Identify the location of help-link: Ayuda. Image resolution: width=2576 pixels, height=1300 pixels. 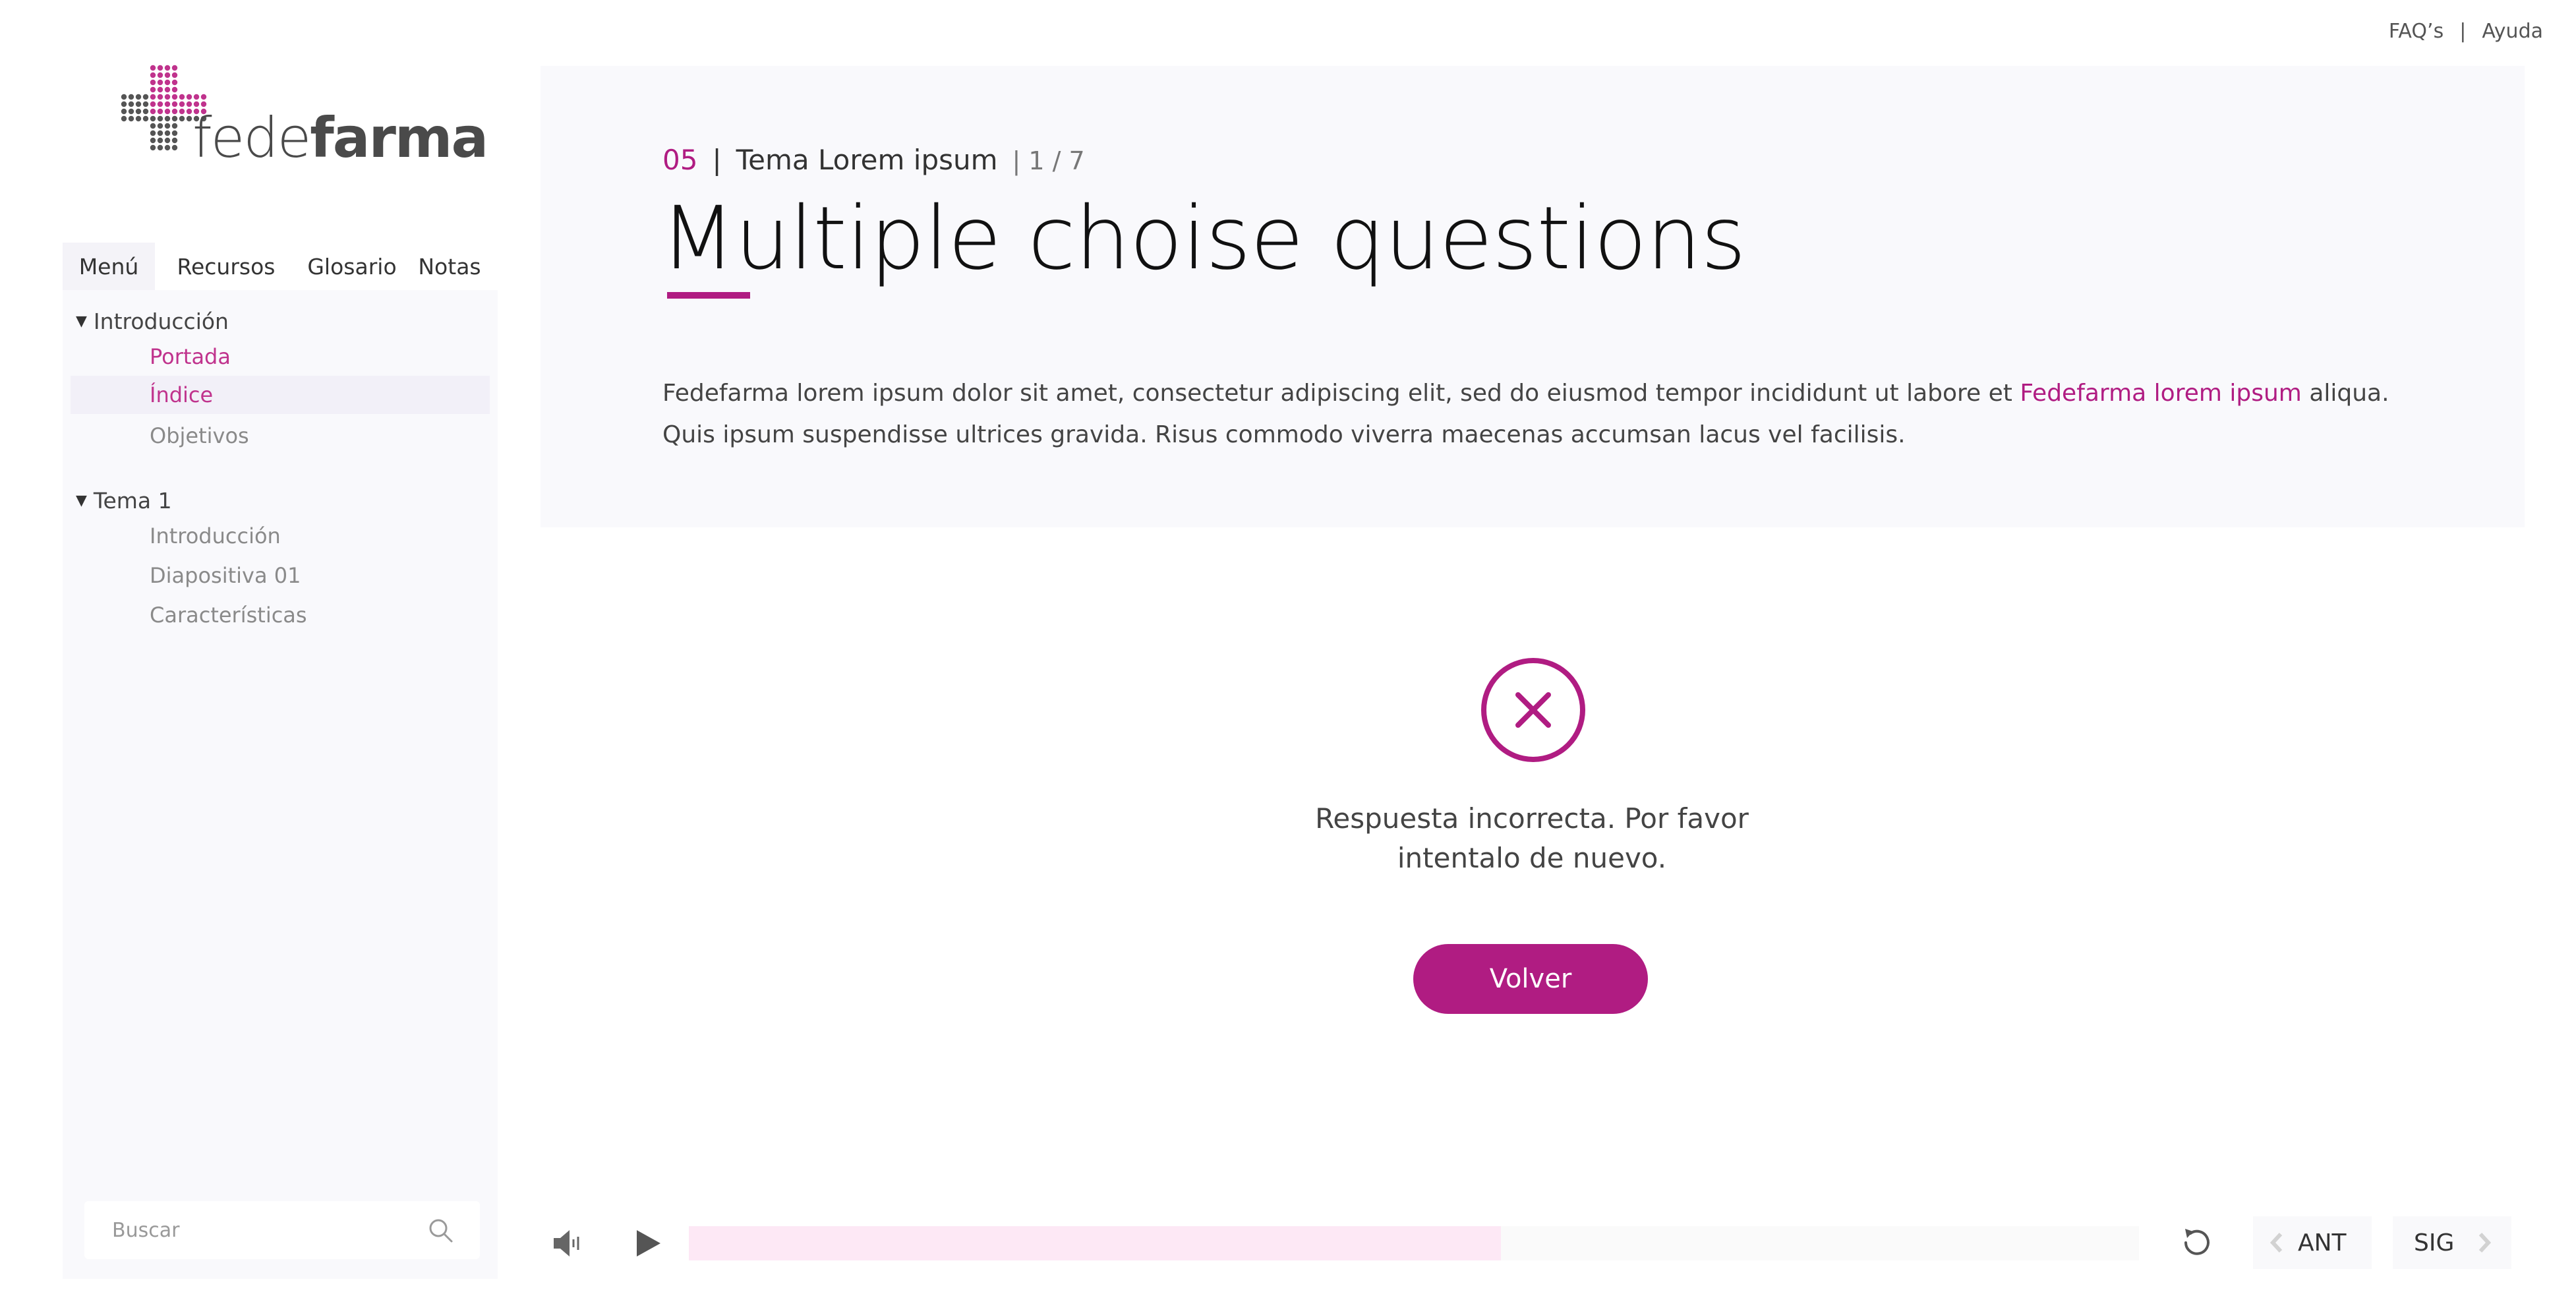
(2512, 31).